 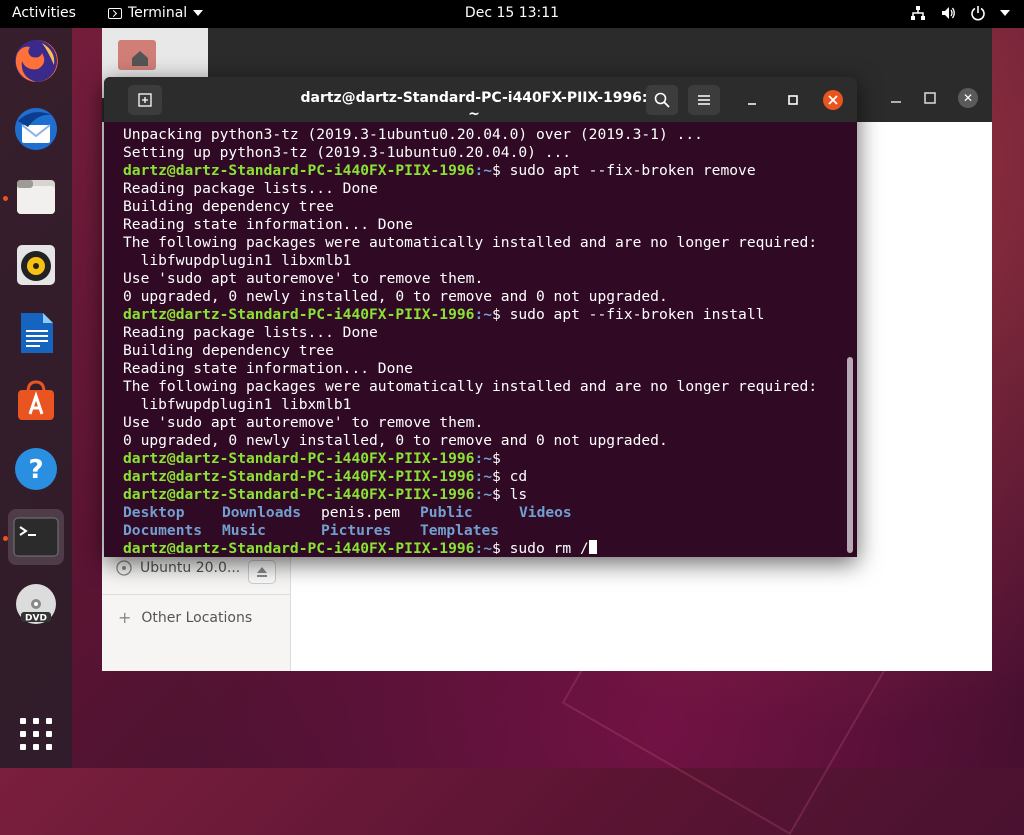 What do you see at coordinates (446, 512) in the screenshot?
I see `ls-entry-public: Public` at bounding box center [446, 512].